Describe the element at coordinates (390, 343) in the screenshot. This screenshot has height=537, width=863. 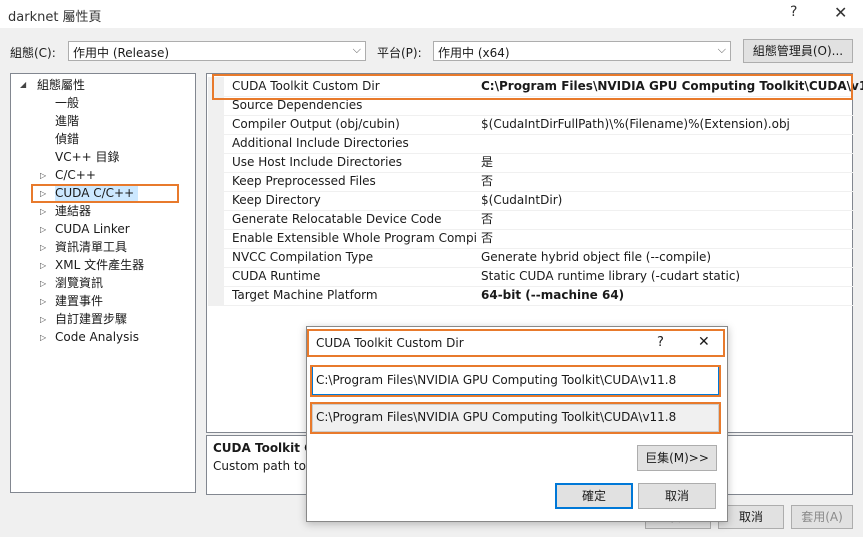
I see `dialog-title: CUDA Toolkit Custom Dir` at that location.